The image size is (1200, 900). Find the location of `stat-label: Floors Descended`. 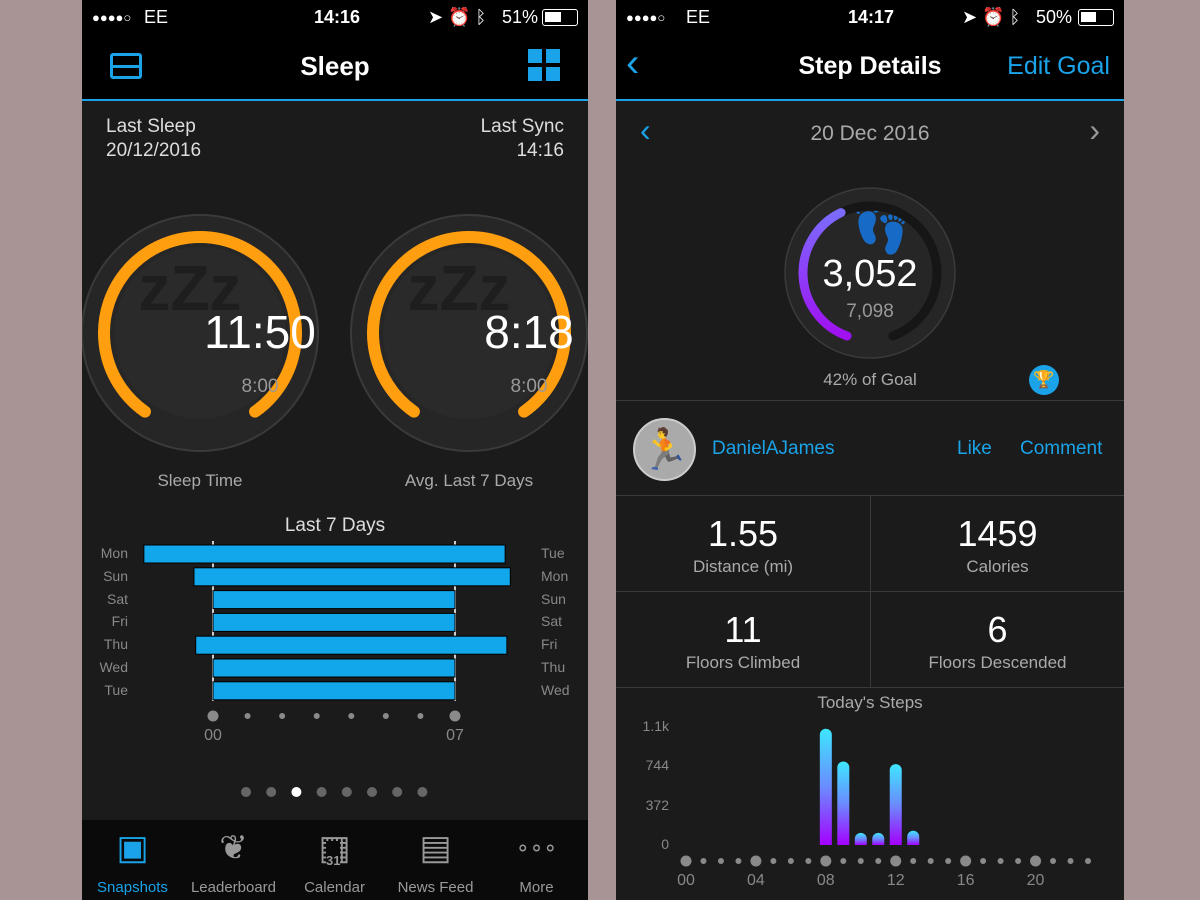

stat-label: Floors Descended is located at coordinates (997, 662).